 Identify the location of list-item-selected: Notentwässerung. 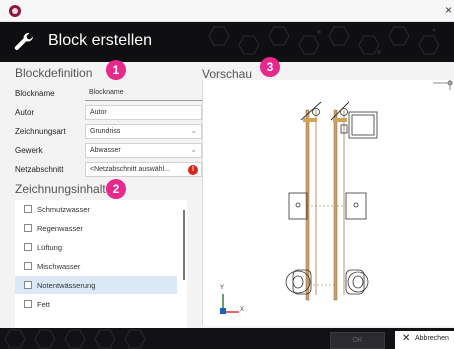
(96, 285).